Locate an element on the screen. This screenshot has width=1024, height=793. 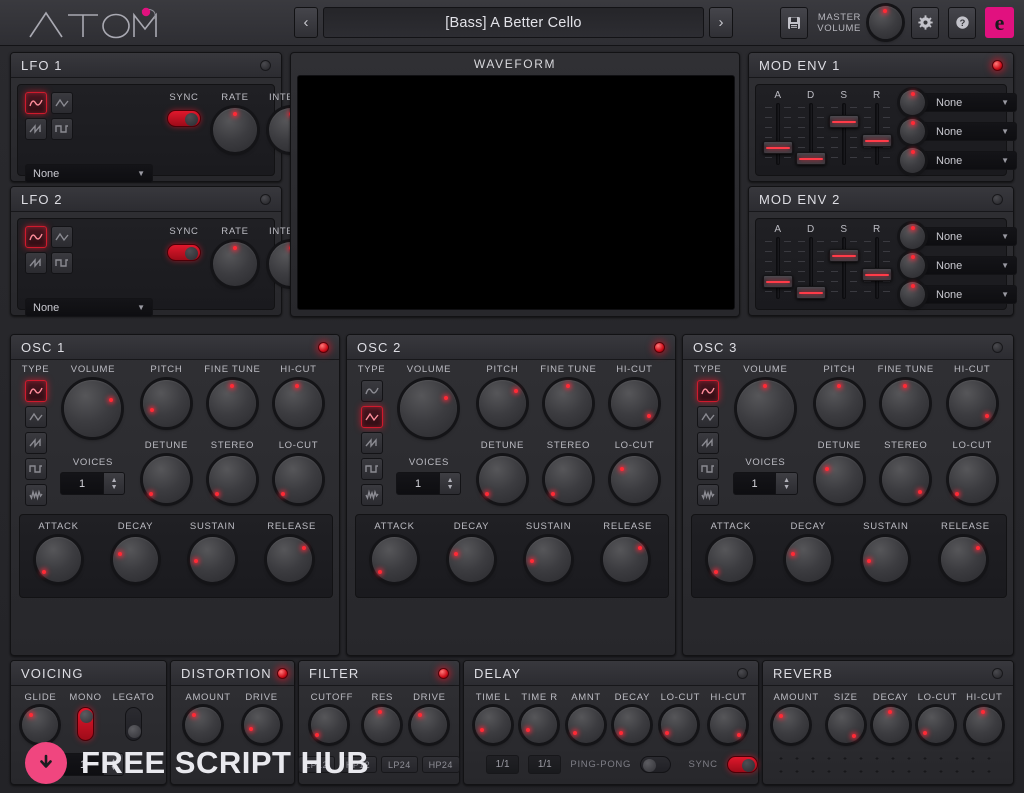
lfo-1-shape-triangle is located at coordinates (62, 103).